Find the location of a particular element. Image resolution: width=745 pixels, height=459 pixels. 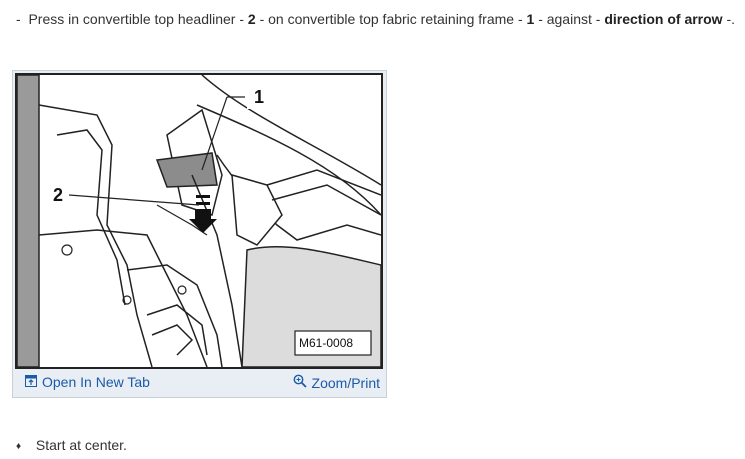

zoom-print-link: Zoom/Print is located at coordinates (336, 382).